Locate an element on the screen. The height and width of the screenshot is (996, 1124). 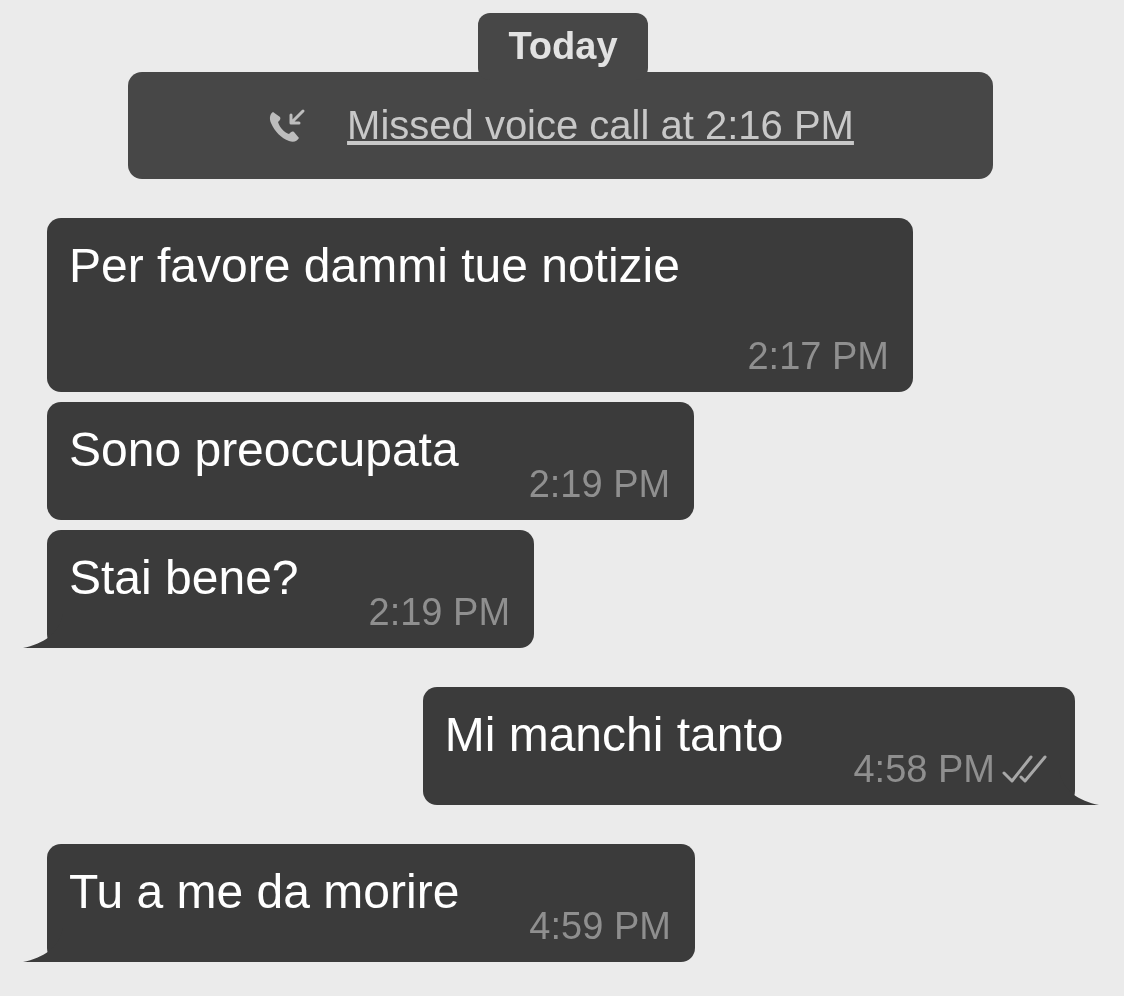
message-text: Per favore dammi tue notizie is located at coordinates (374, 266).